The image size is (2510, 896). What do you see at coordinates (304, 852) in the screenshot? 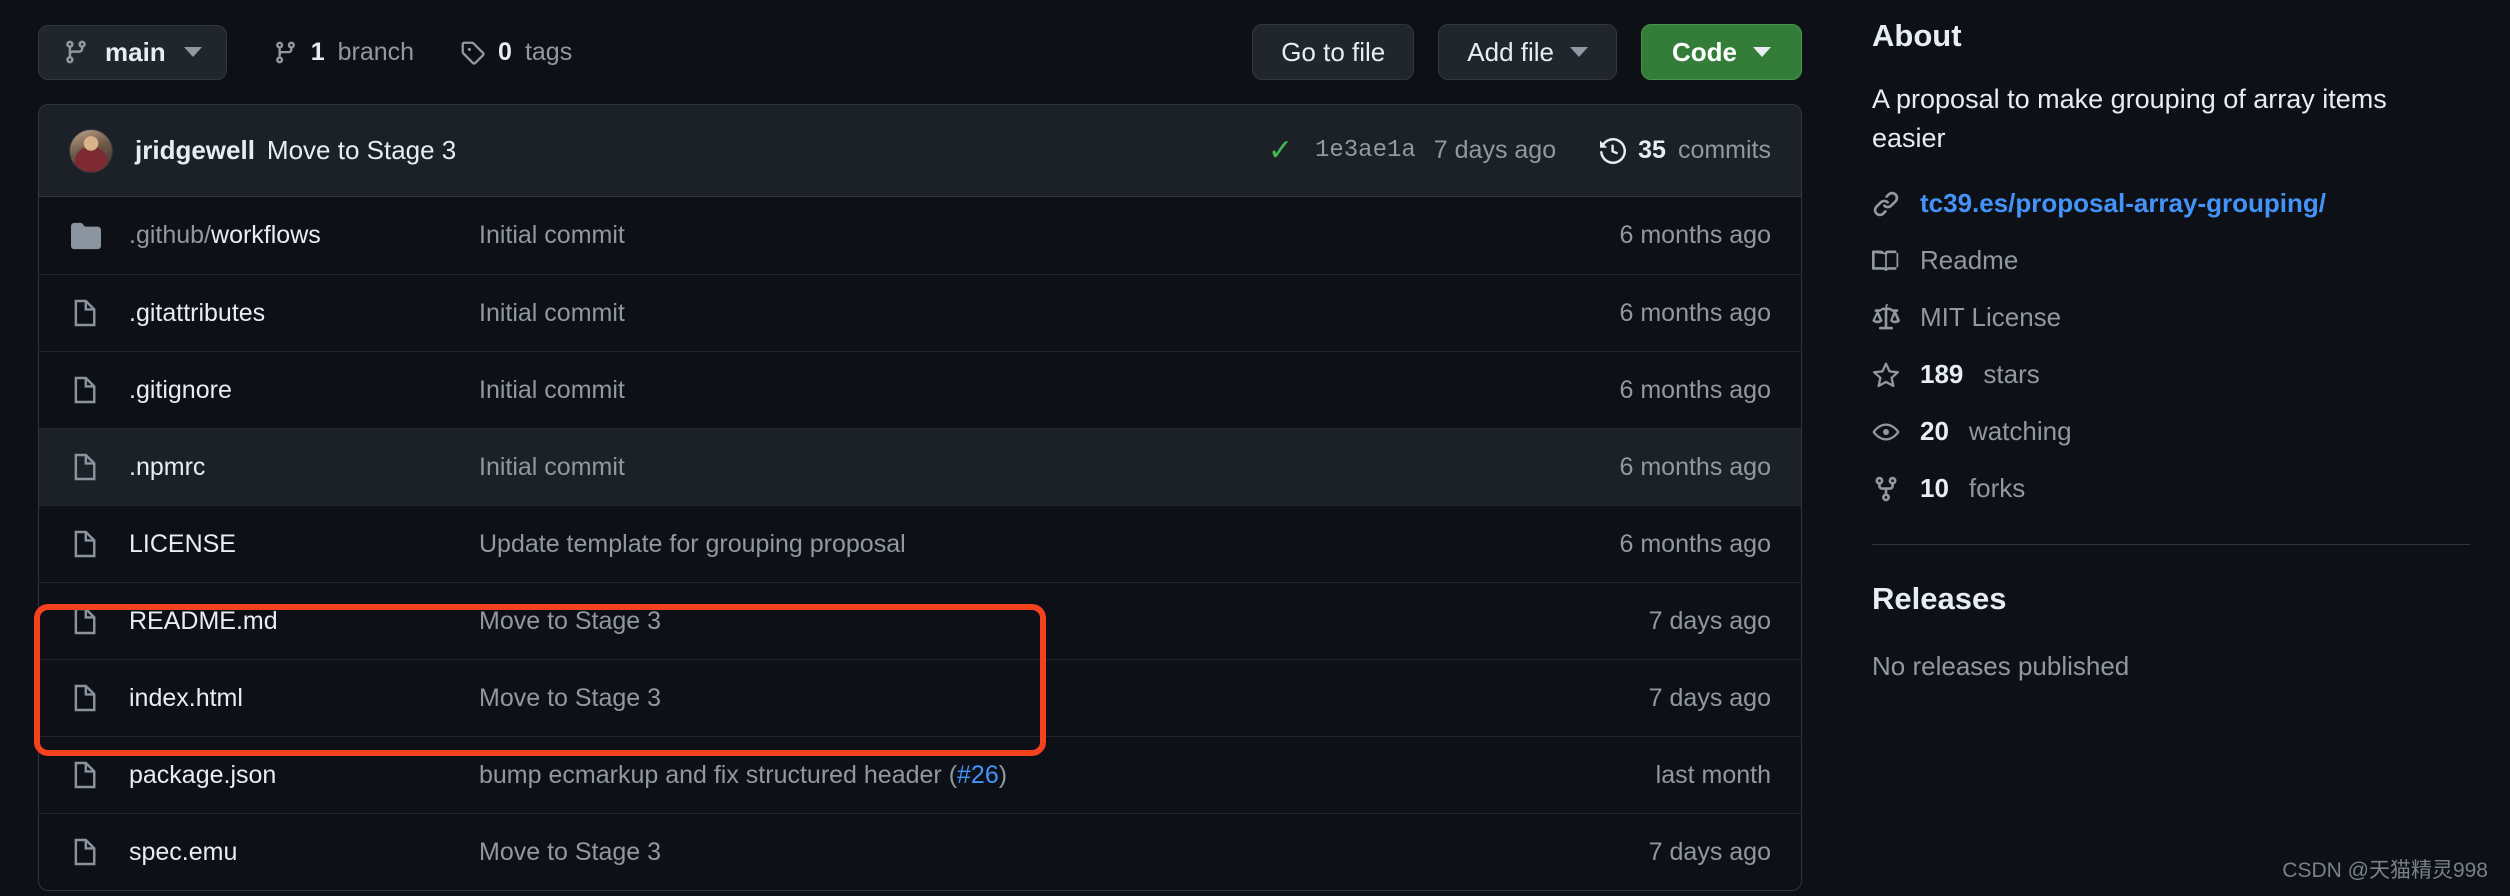
I see `file-name-link: spec.emu` at bounding box center [304, 852].